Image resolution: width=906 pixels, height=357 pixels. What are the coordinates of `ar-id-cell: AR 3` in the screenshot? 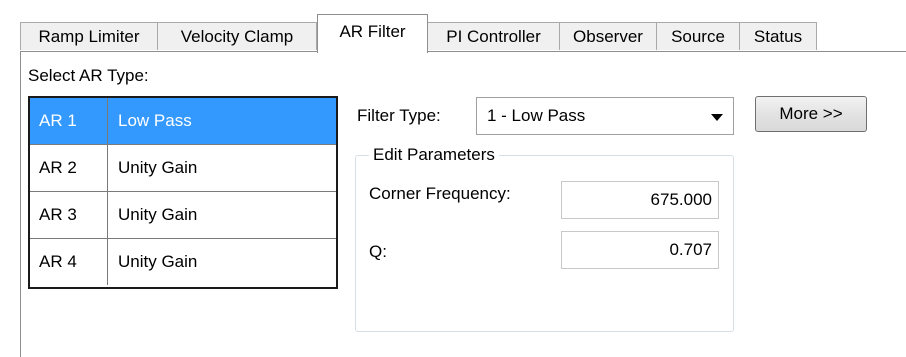 It's located at (69, 215).